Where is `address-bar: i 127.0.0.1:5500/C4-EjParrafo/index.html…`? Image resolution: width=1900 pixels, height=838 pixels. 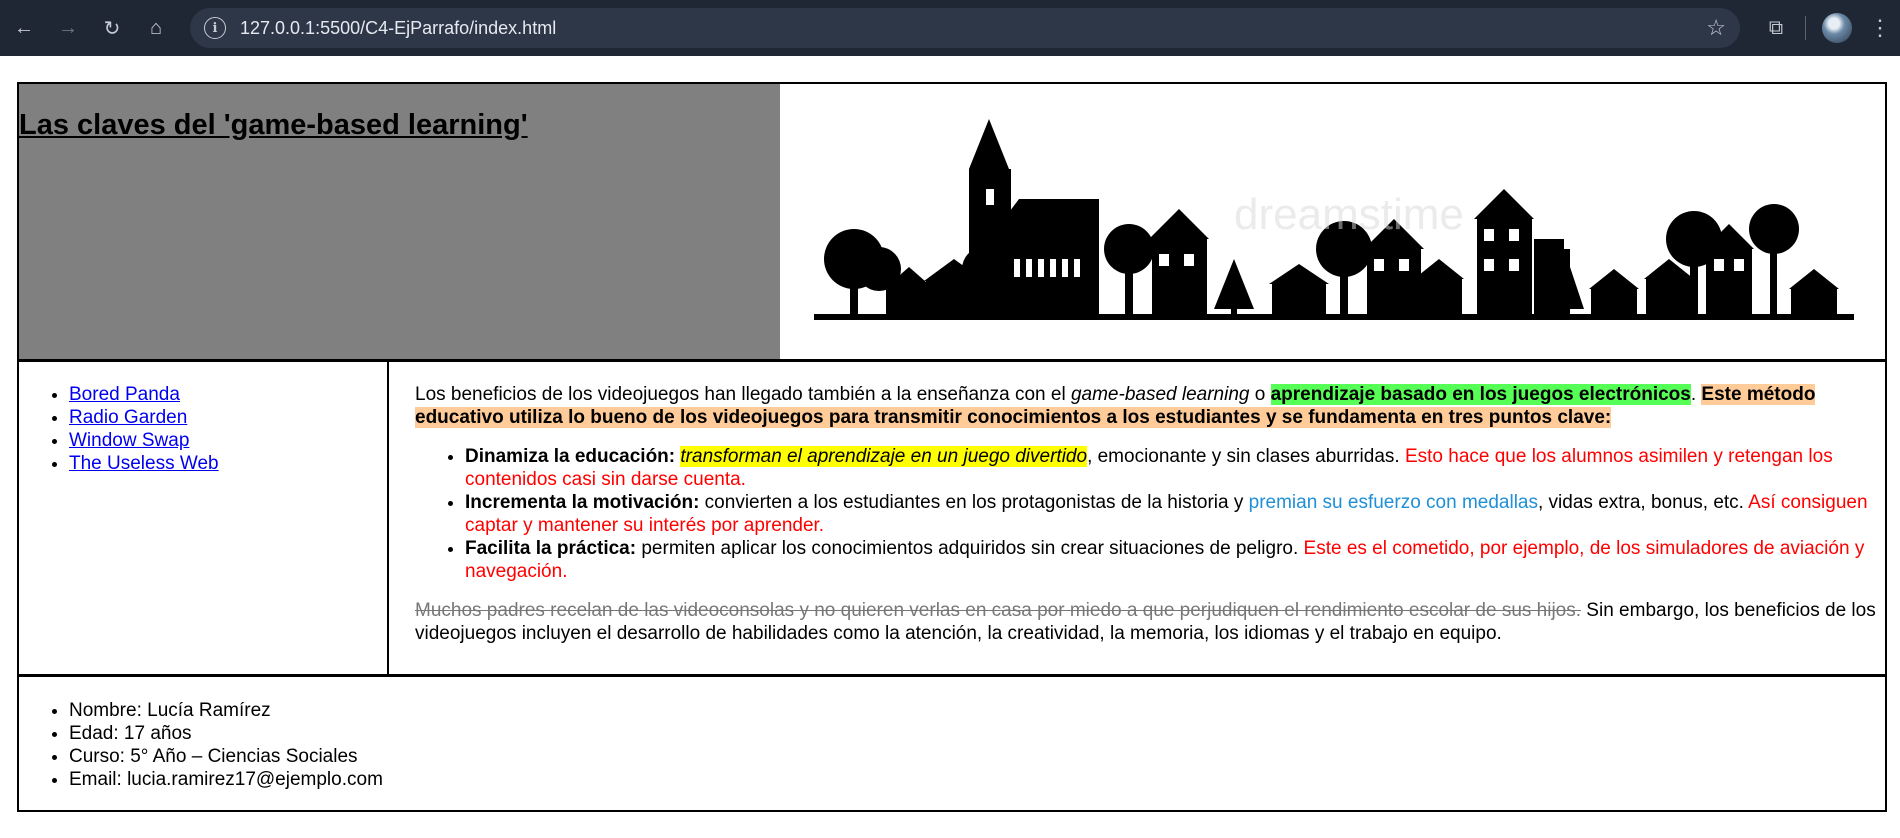 address-bar: i 127.0.0.1:5500/C4-EjParrafo/index.html… is located at coordinates (965, 28).